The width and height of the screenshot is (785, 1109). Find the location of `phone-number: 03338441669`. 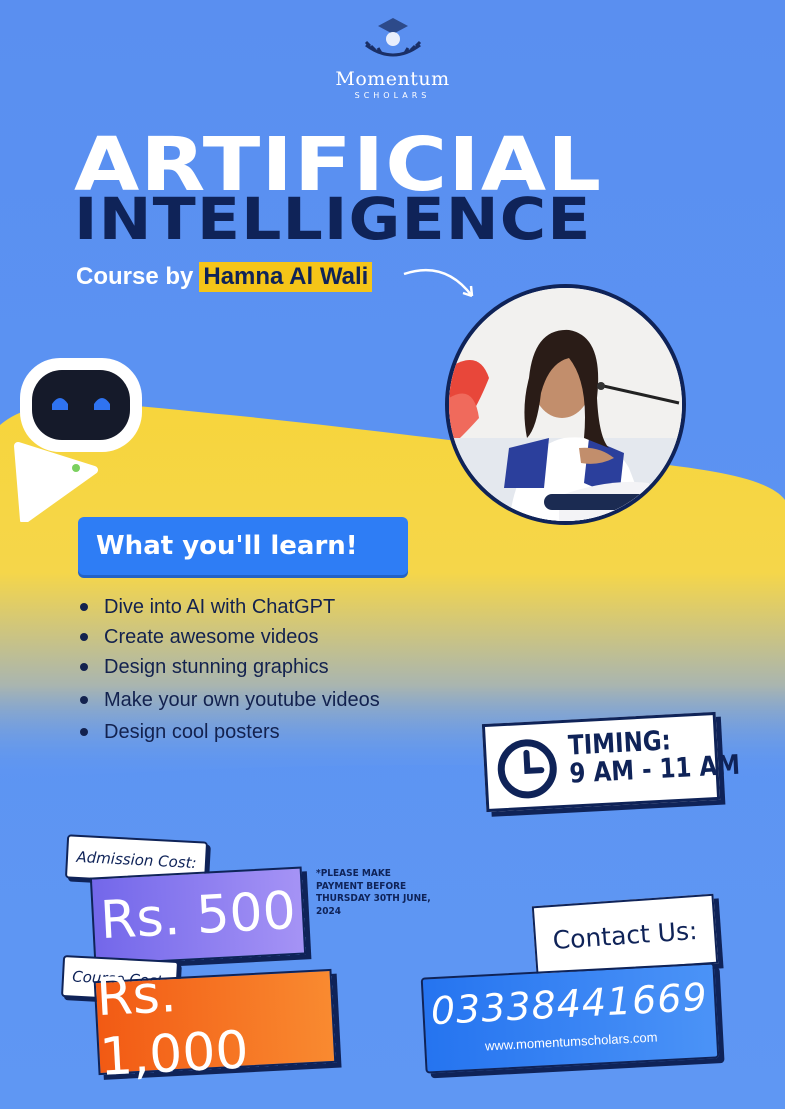

phone-number: 03338441669 is located at coordinates (569, 1003).